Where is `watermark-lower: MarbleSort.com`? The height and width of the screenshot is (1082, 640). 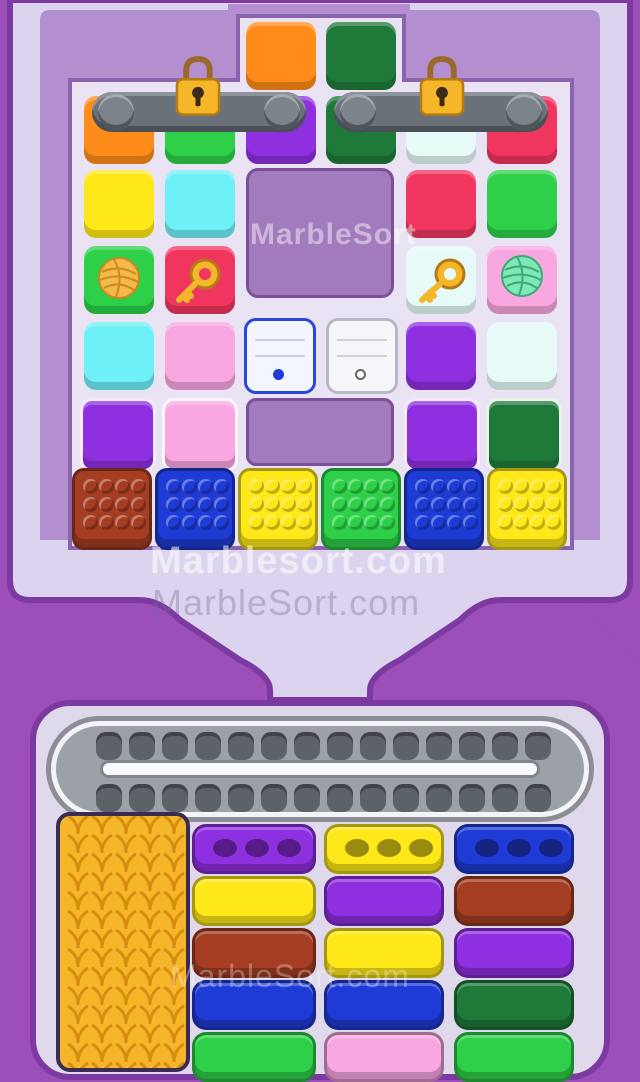
watermark-lower: MarbleSort.com is located at coordinates (290, 976).